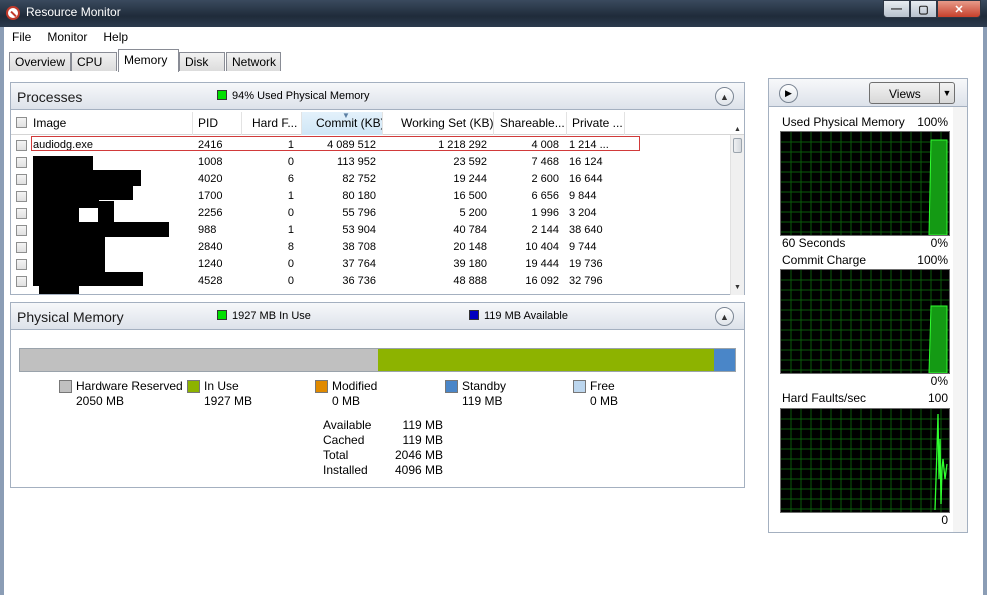 The height and width of the screenshot is (595, 987). I want to click on physical-memory-title: Physical Memory, so click(70, 317).